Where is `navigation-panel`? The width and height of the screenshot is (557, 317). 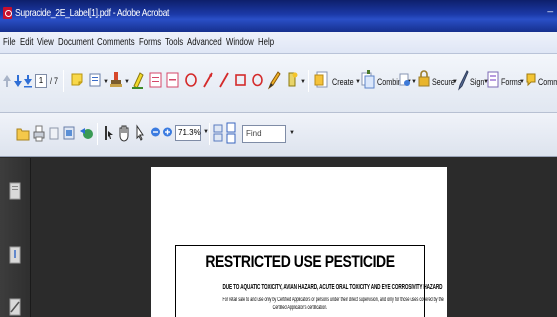 navigation-panel is located at coordinates (15, 237).